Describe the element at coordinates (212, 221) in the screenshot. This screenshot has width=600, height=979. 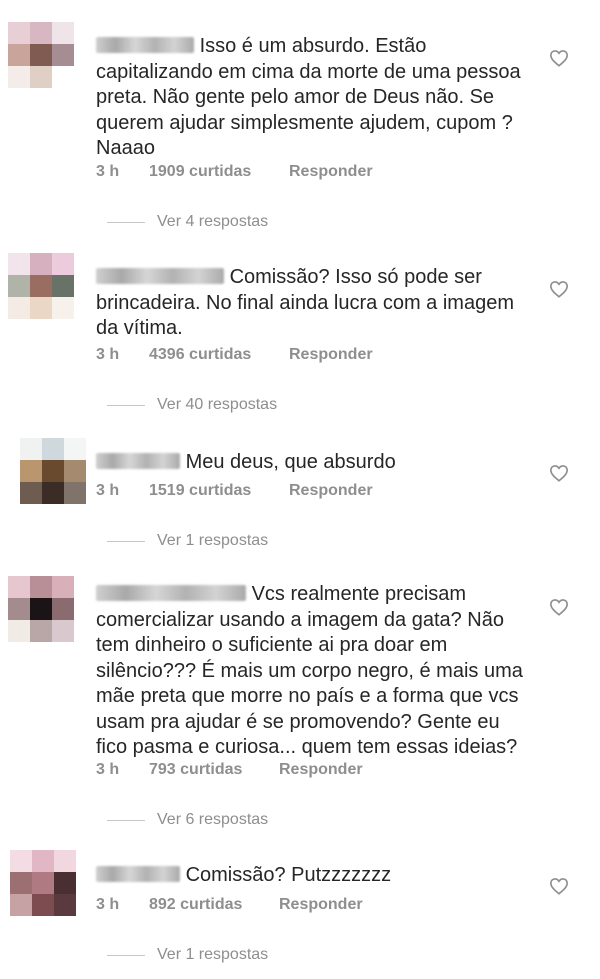
I see `view-replies-link: Ver 4 respostas` at that location.